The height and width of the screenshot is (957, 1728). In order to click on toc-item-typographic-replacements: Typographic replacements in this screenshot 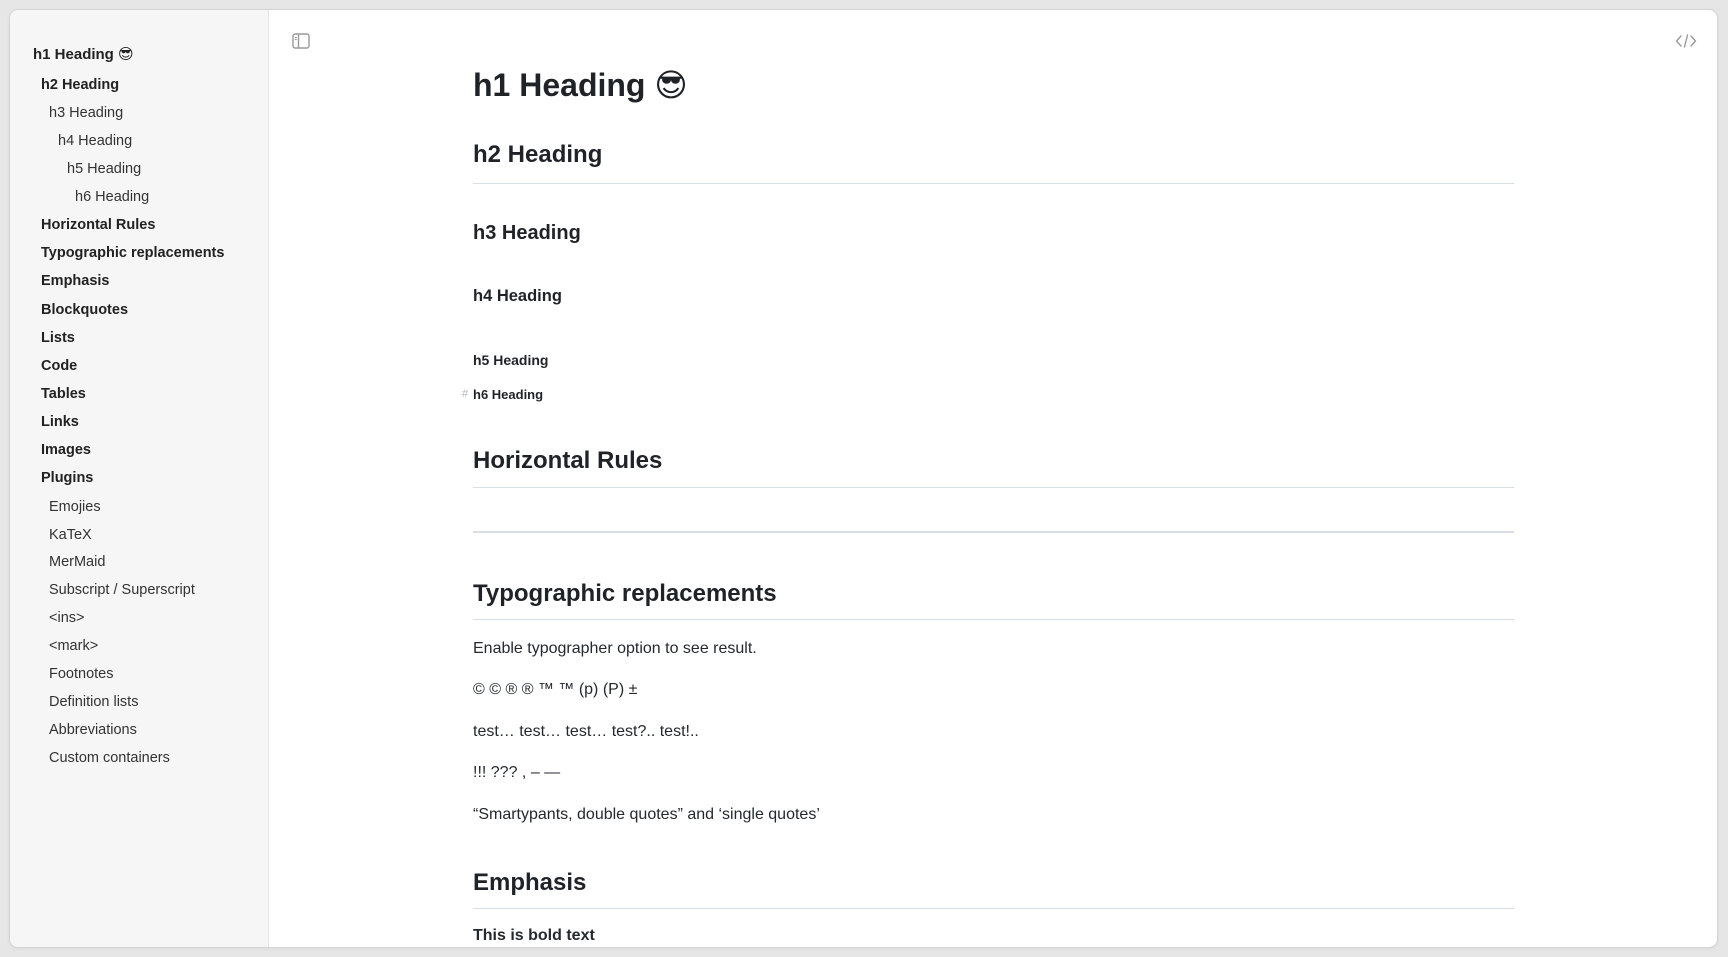, I will do `click(132, 253)`.